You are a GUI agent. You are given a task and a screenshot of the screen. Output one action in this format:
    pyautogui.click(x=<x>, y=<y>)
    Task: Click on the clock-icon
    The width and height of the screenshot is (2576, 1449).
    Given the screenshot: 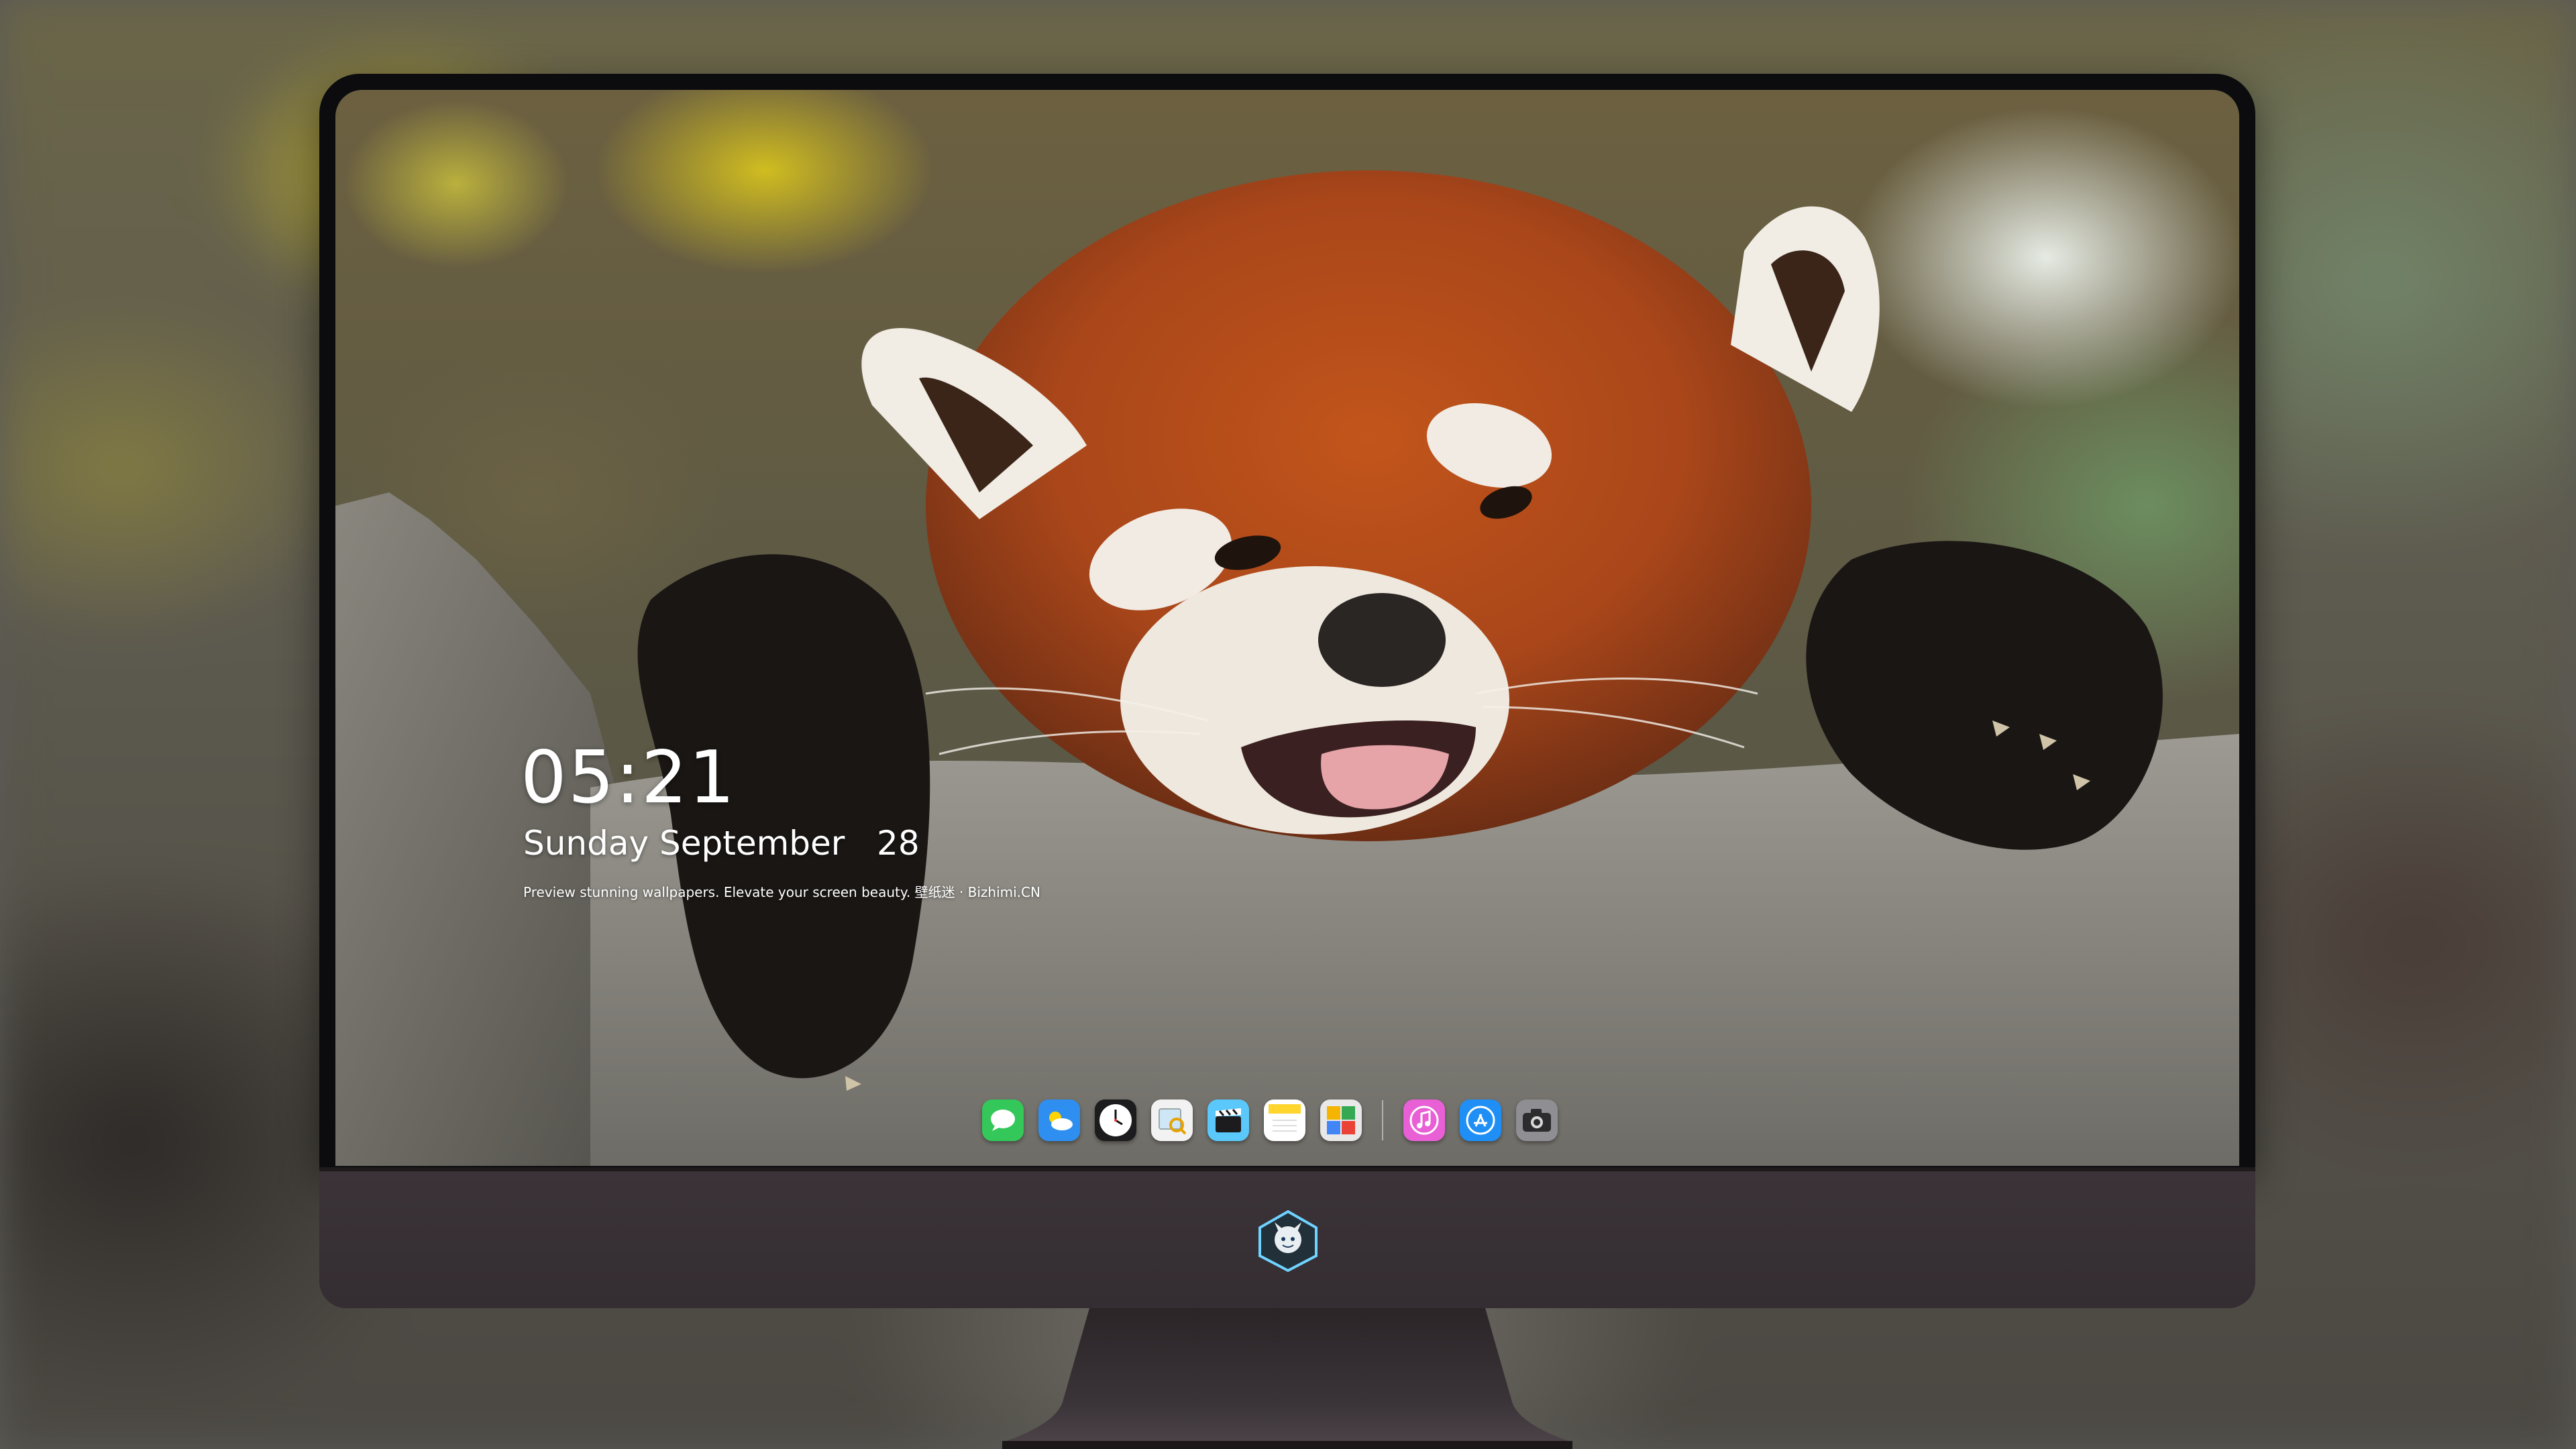 What is the action you would take?
    pyautogui.click(x=1115, y=1120)
    